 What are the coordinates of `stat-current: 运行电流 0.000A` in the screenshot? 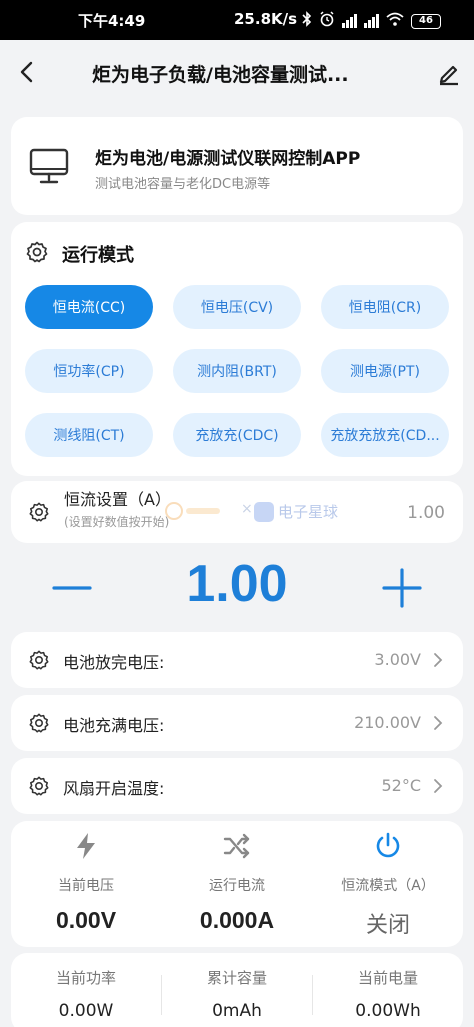 It's located at (237, 884).